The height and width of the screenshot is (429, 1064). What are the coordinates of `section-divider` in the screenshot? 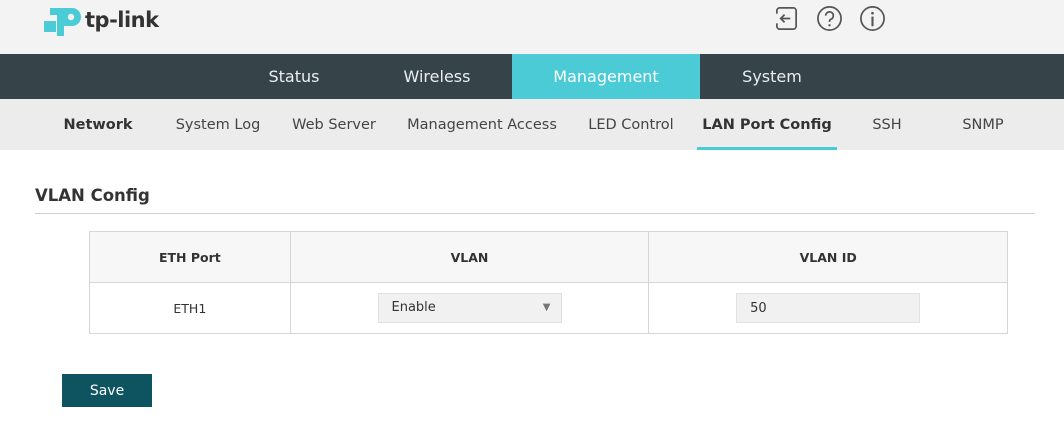 It's located at (535, 213).